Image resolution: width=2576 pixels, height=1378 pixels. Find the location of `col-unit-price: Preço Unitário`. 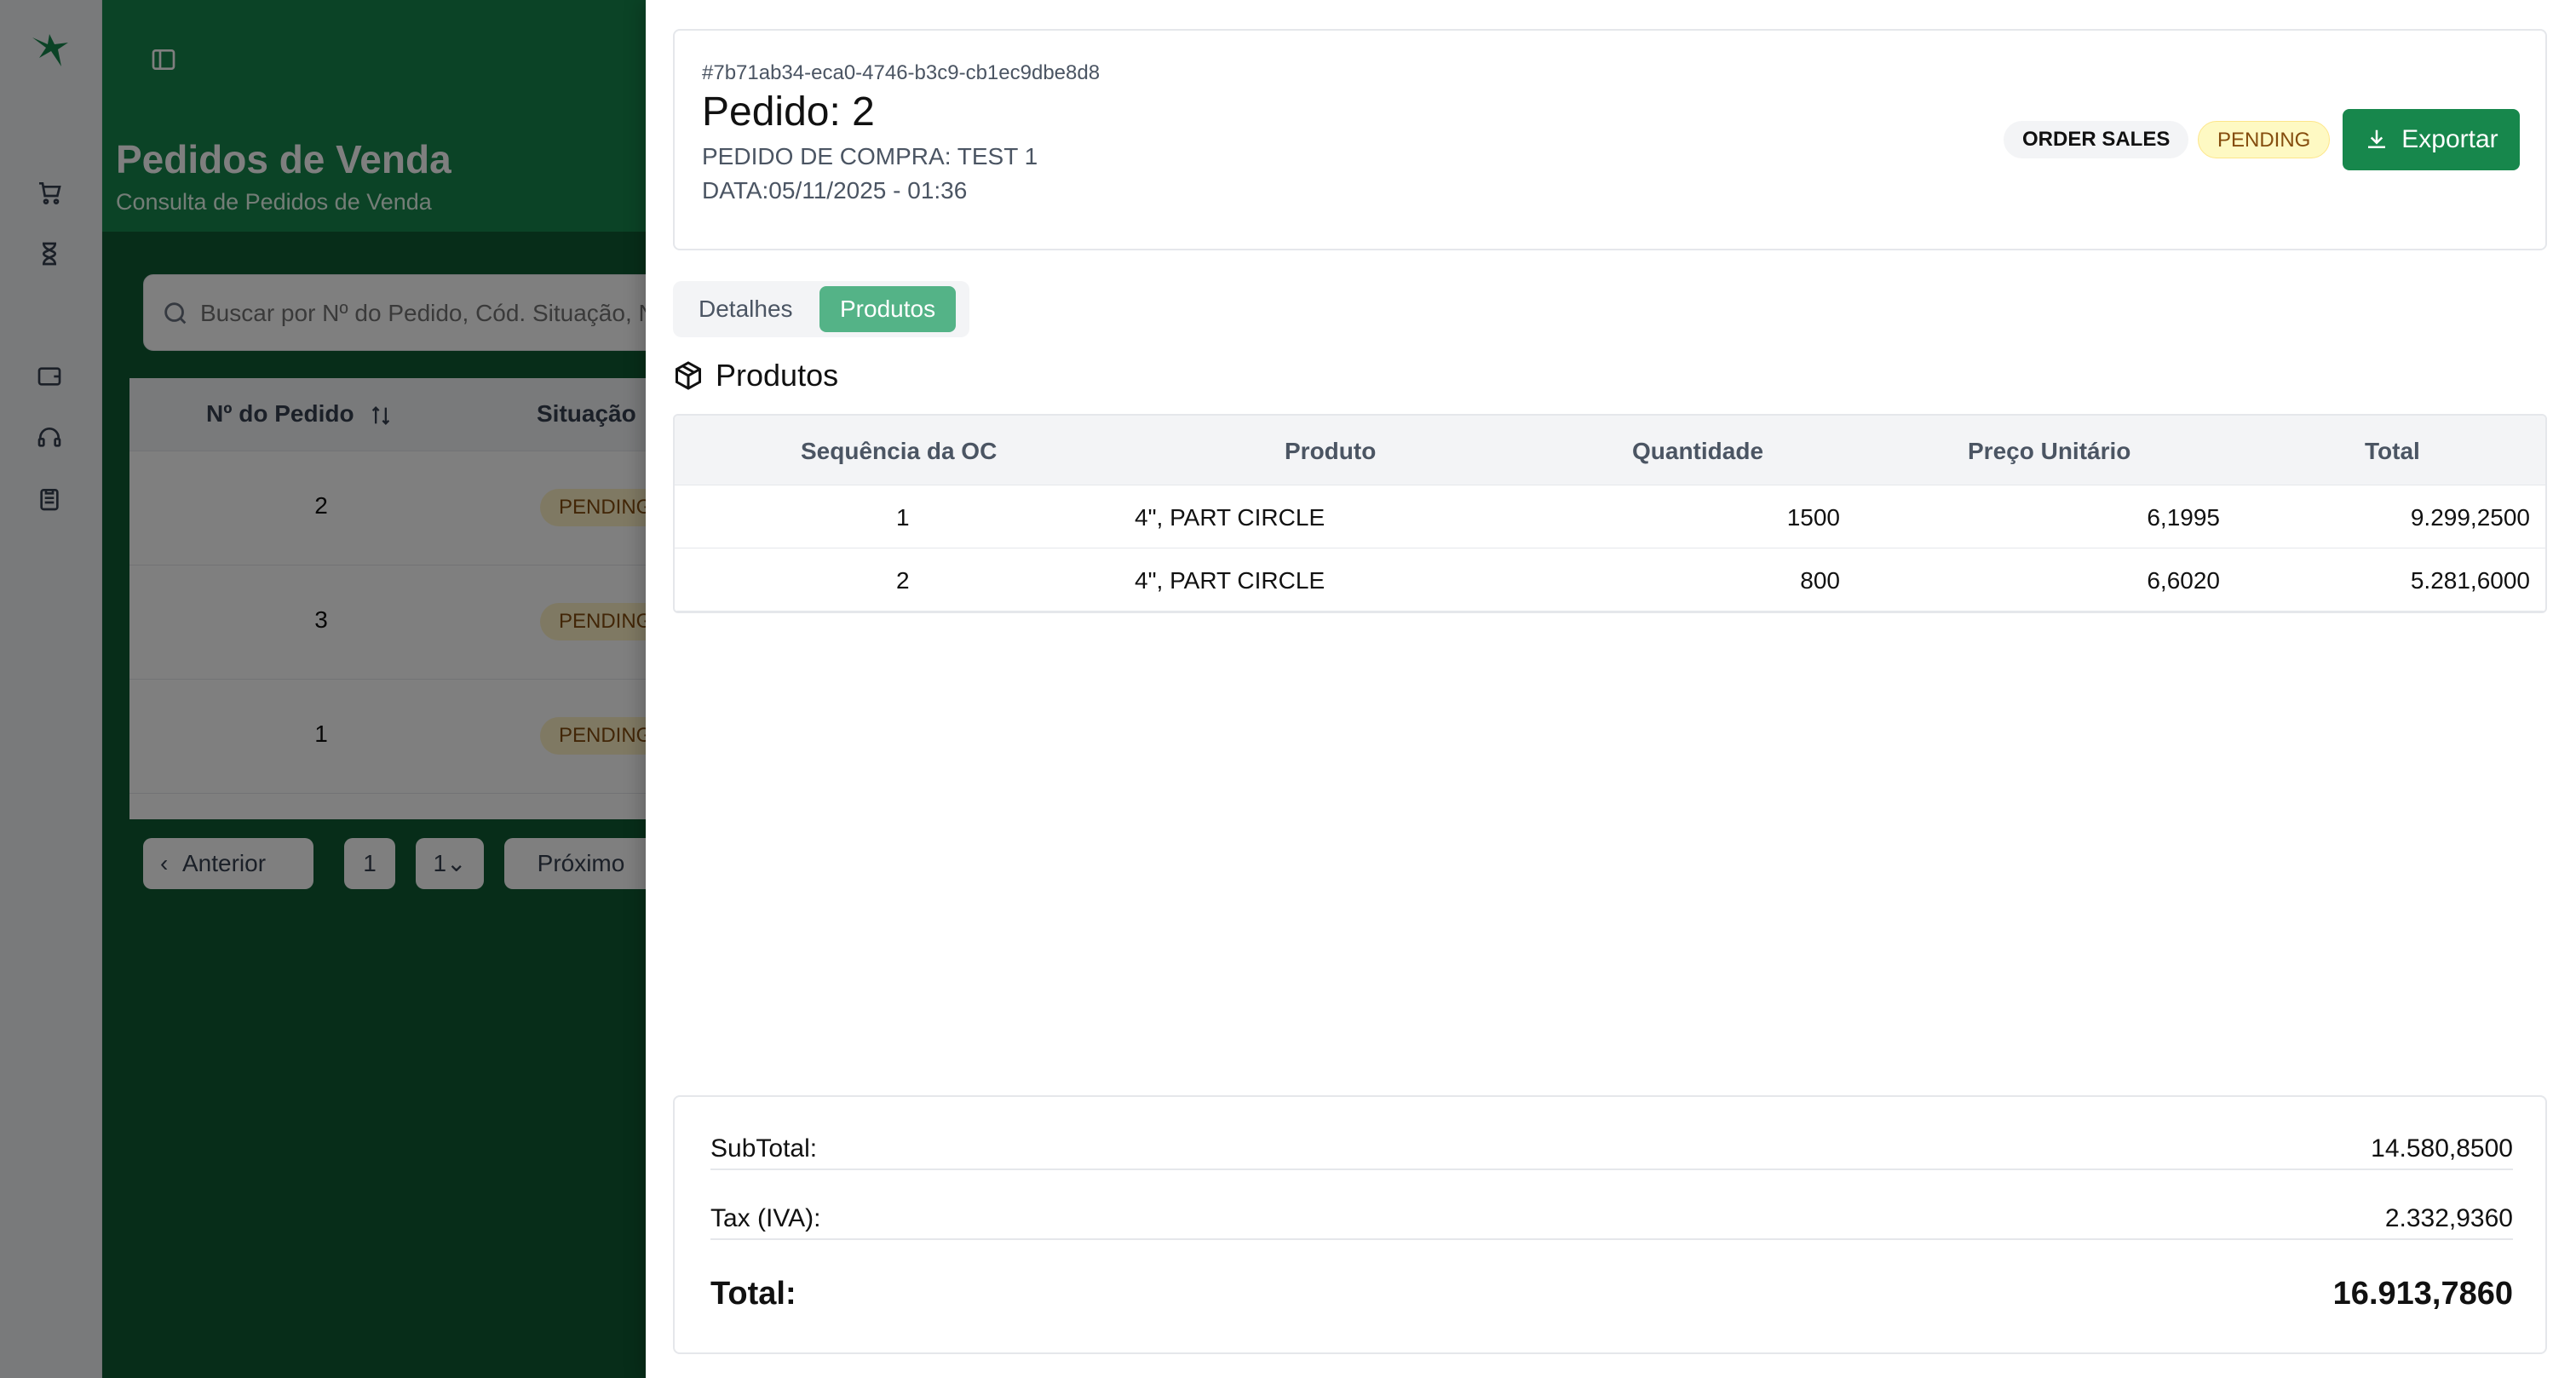

col-unit-price: Preço Unitário is located at coordinates (2050, 451).